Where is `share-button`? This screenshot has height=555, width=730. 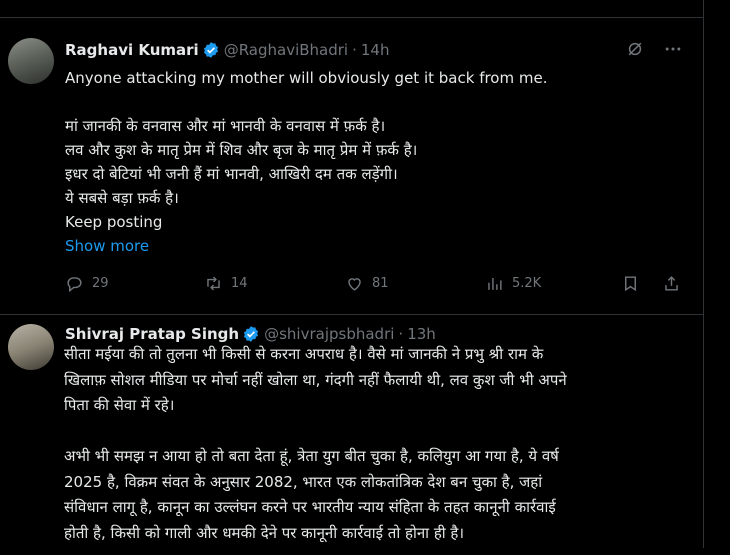 share-button is located at coordinates (671, 283).